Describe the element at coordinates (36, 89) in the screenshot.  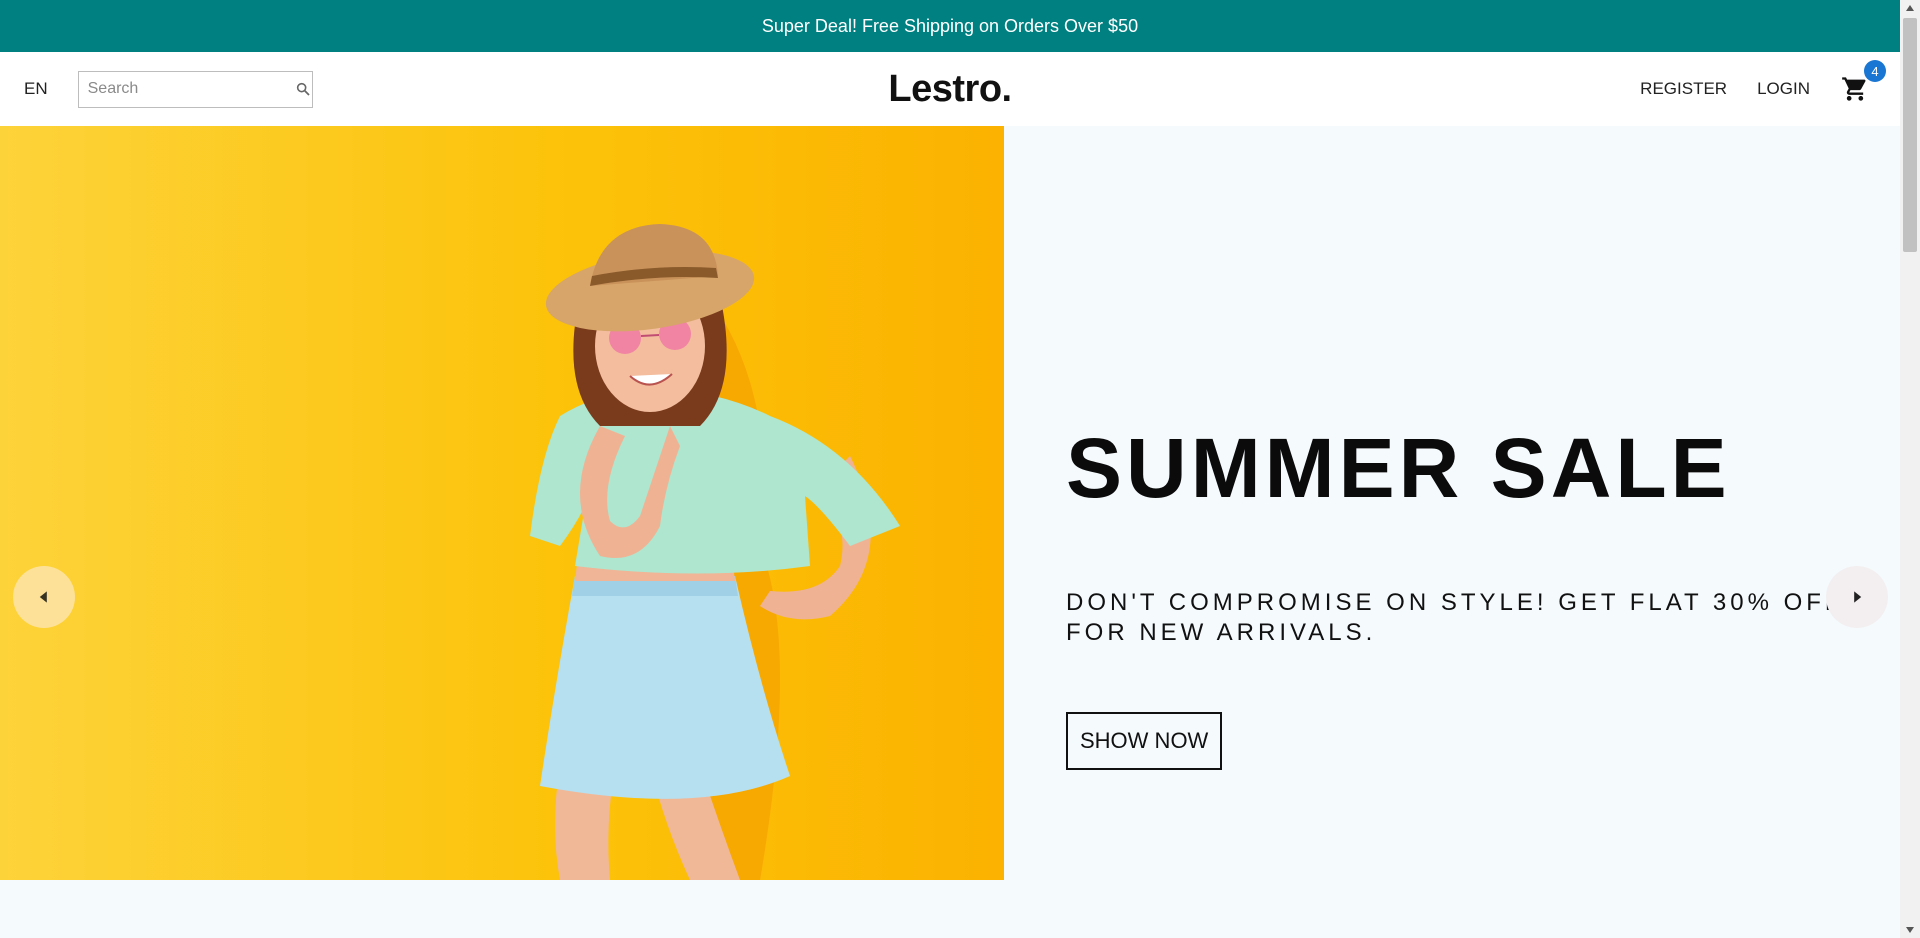
I see `language-selector: EN` at that location.